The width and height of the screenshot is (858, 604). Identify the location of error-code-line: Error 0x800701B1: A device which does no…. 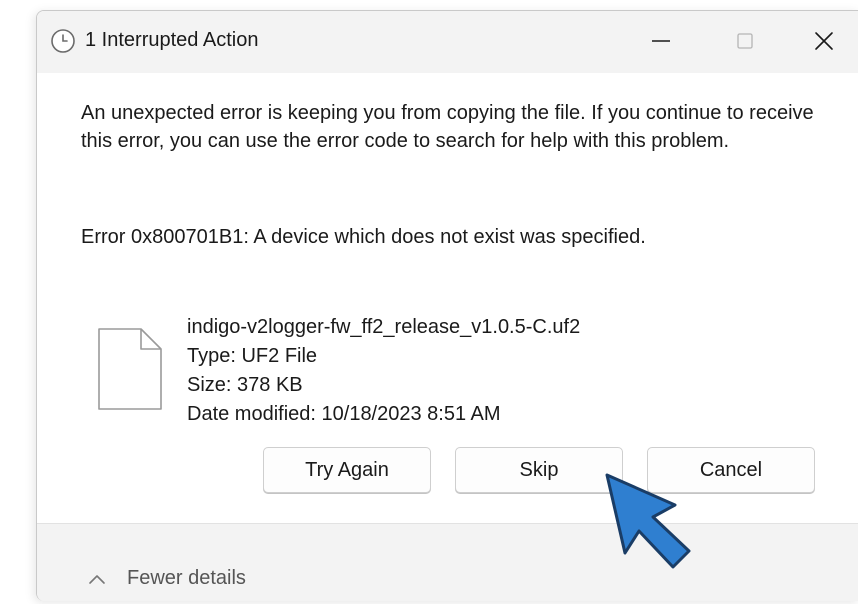
(363, 237).